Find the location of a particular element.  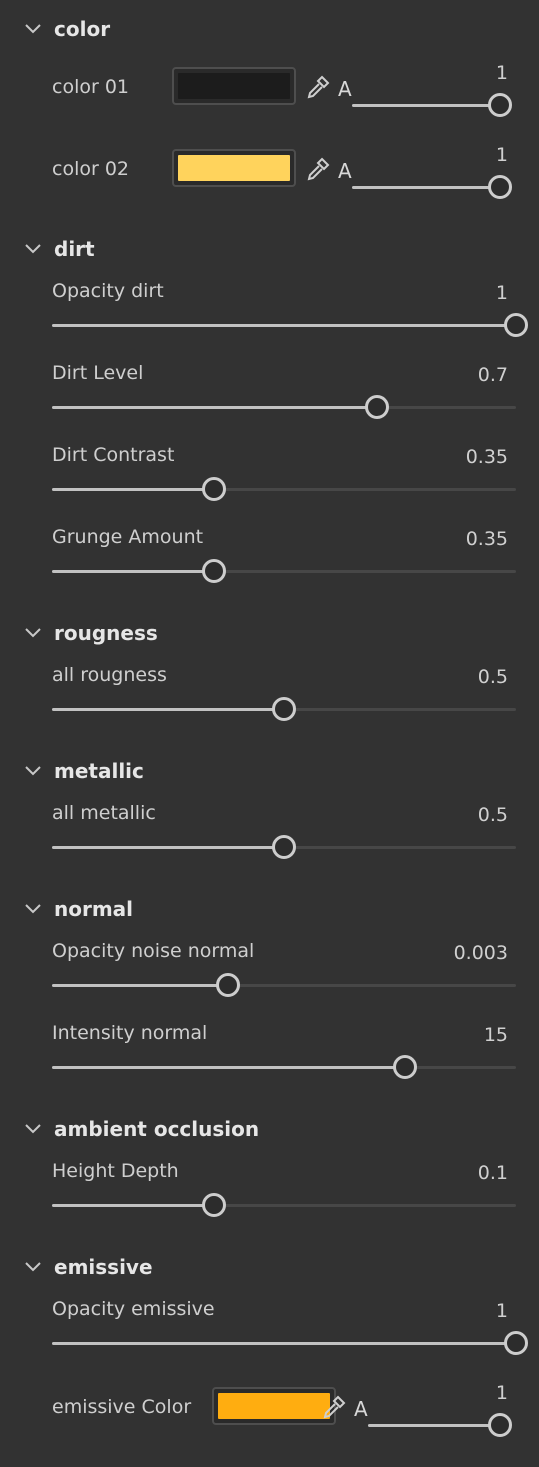

color-02-swatch-fill is located at coordinates (234, 168).